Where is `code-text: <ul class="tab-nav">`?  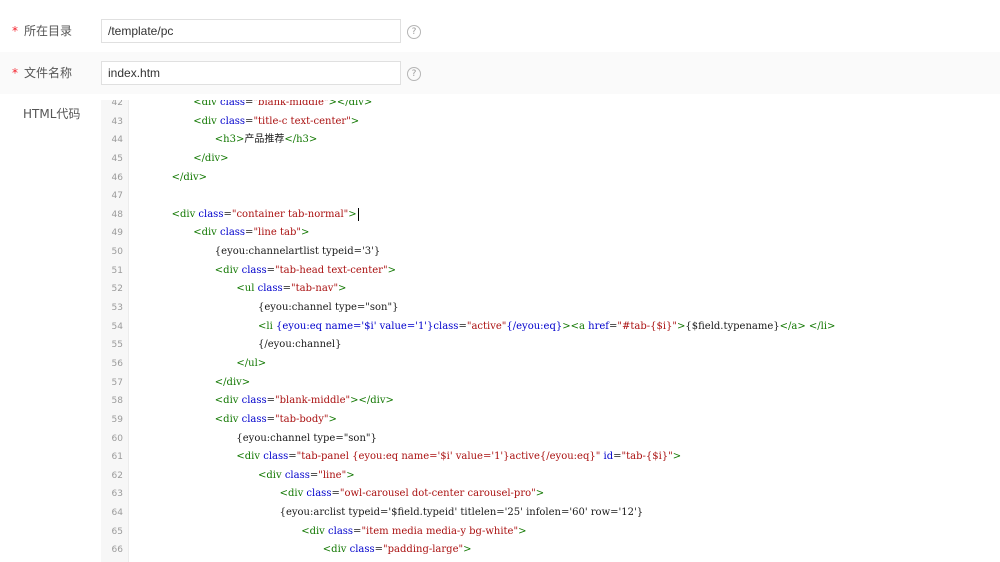
code-text: <ul class="tab-nav"> is located at coordinates (291, 289).